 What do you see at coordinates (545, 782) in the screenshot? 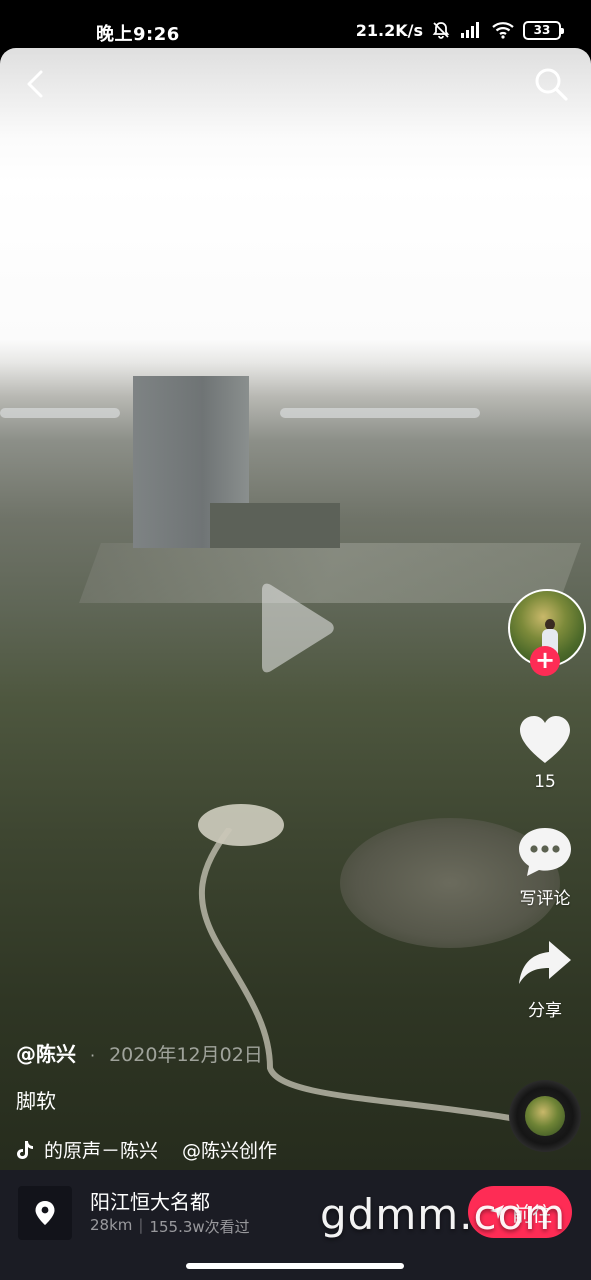
I see `like-count: 15` at bounding box center [545, 782].